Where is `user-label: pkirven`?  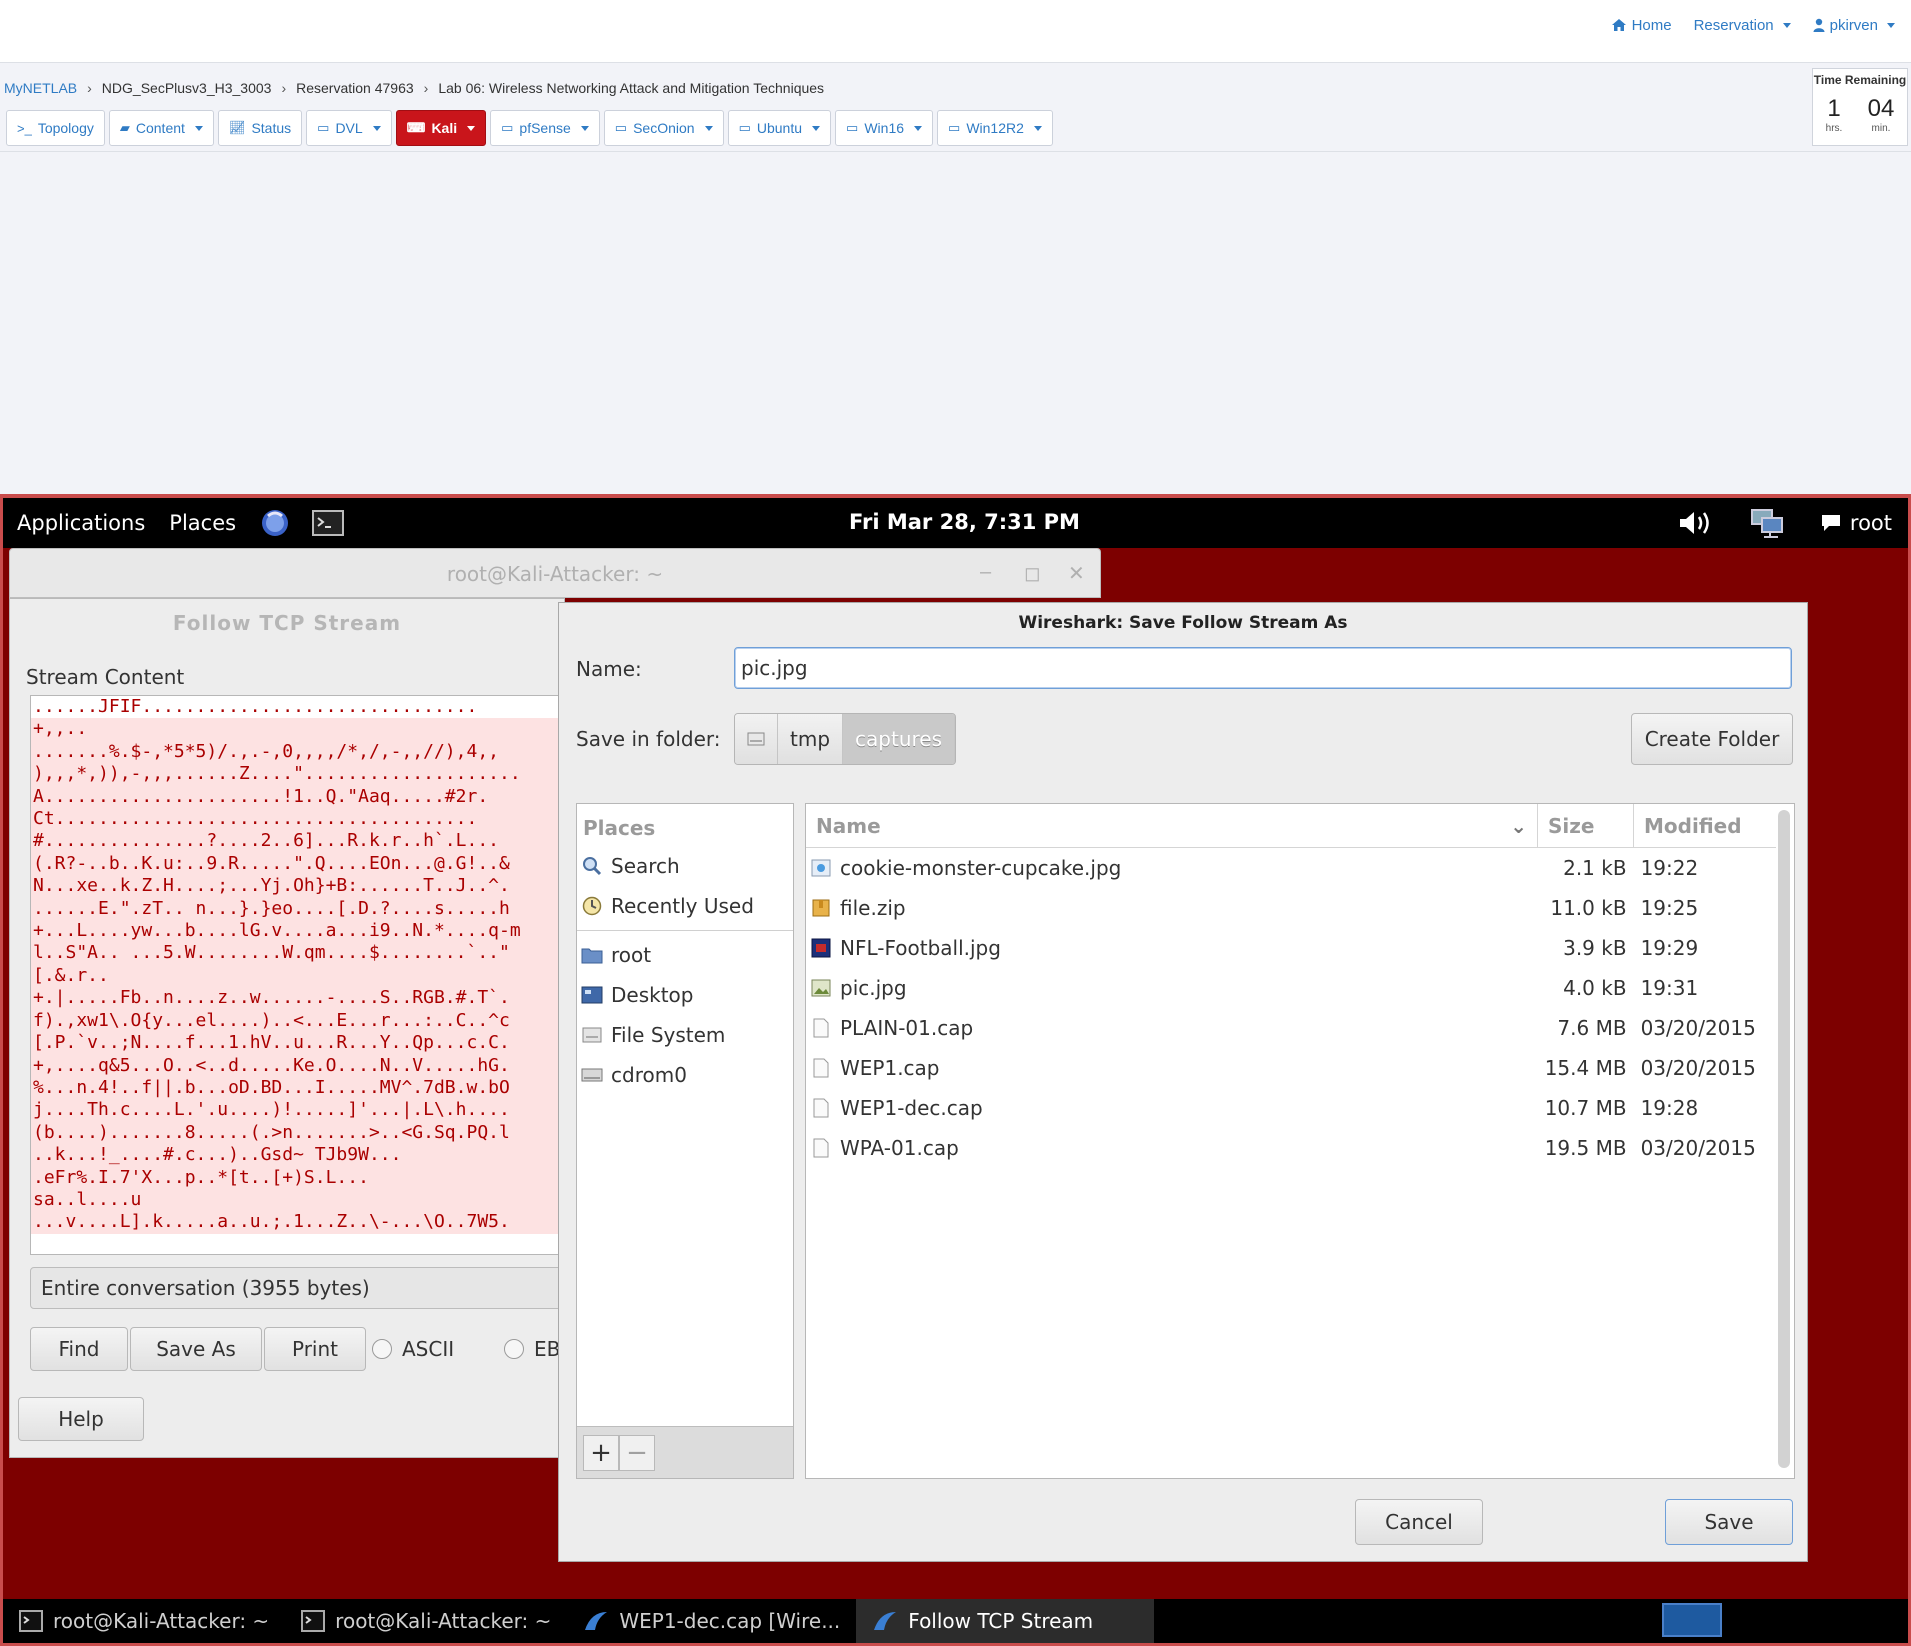 user-label: pkirven is located at coordinates (1853, 25).